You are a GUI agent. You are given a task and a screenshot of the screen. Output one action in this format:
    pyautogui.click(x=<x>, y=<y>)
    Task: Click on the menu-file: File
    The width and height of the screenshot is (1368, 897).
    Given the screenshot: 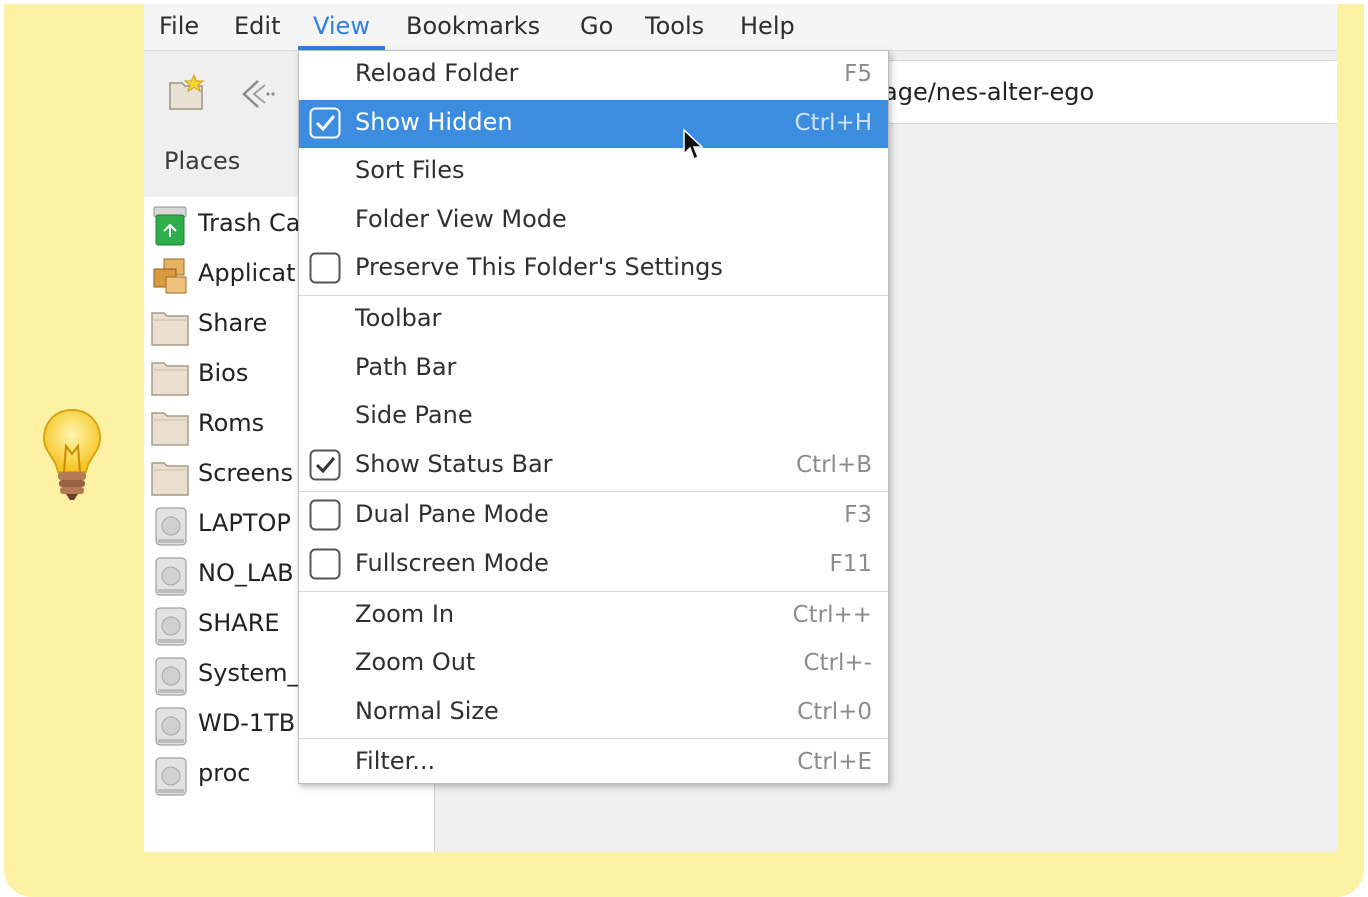 What is the action you would take?
    pyautogui.click(x=179, y=27)
    